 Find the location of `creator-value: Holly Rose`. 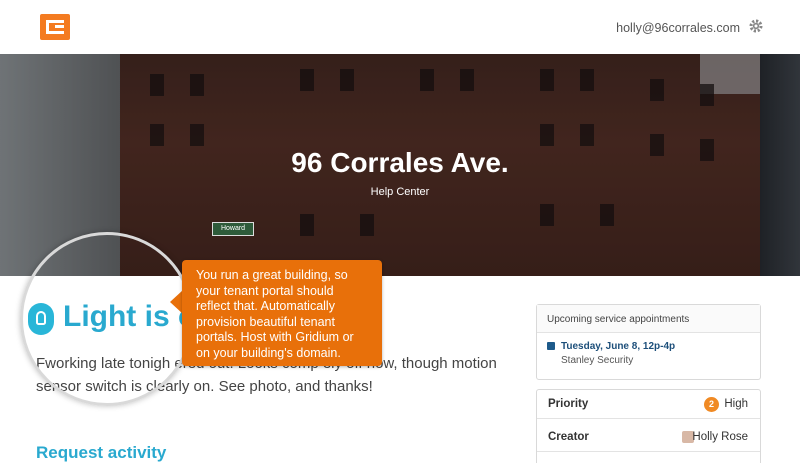

creator-value: Holly Rose is located at coordinates (720, 437).